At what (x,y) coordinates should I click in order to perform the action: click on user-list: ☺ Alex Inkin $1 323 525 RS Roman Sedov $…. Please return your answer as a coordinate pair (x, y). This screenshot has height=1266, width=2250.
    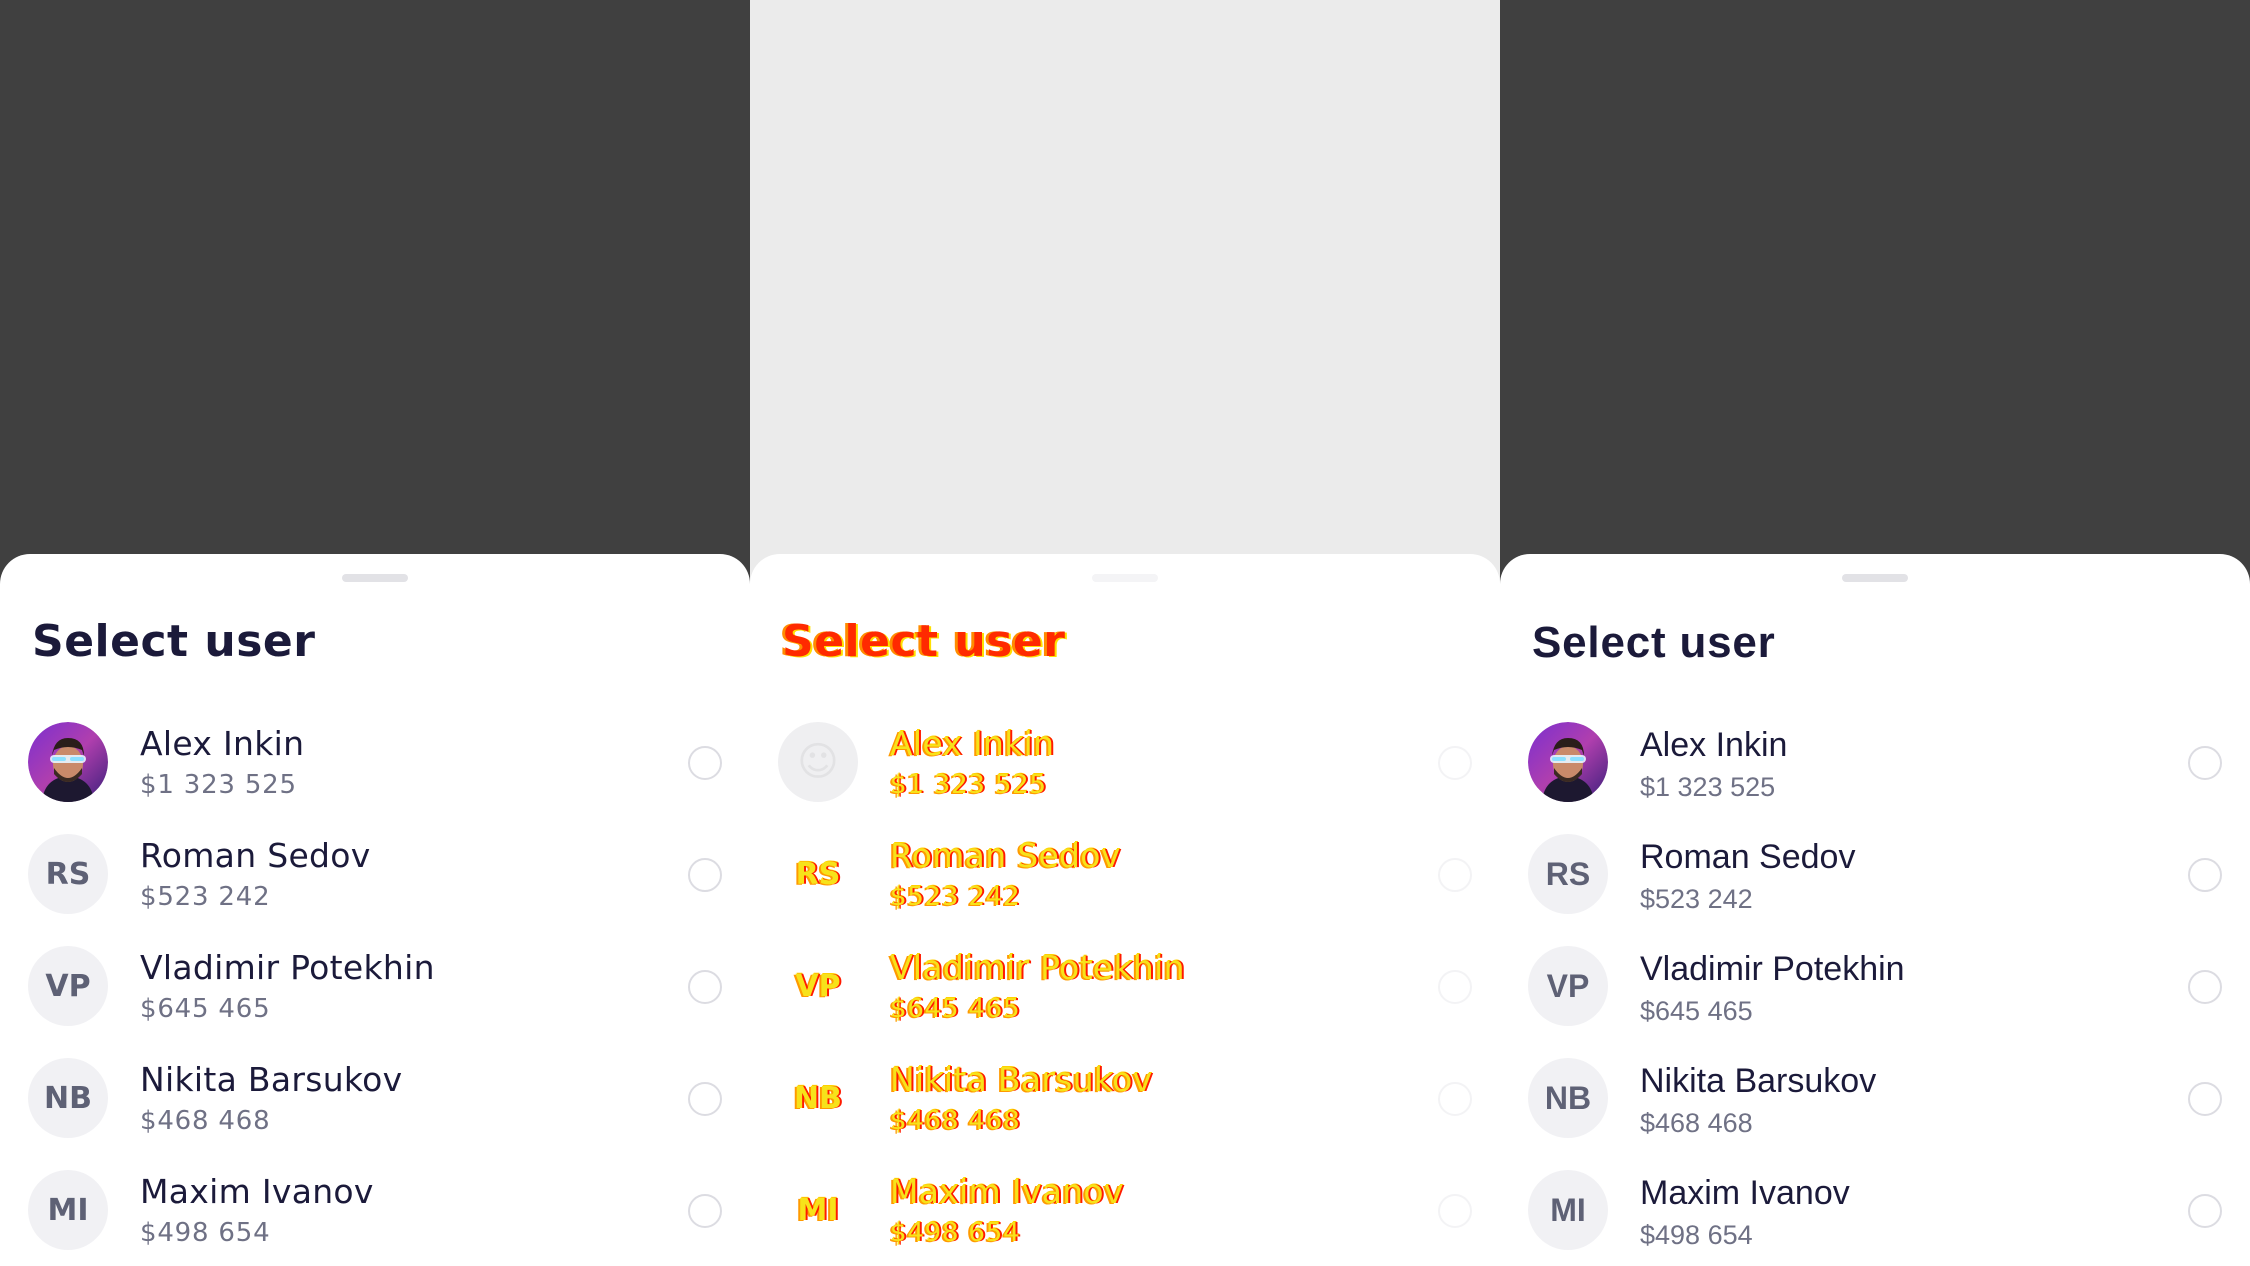
    Looking at the image, I should click on (1125, 987).